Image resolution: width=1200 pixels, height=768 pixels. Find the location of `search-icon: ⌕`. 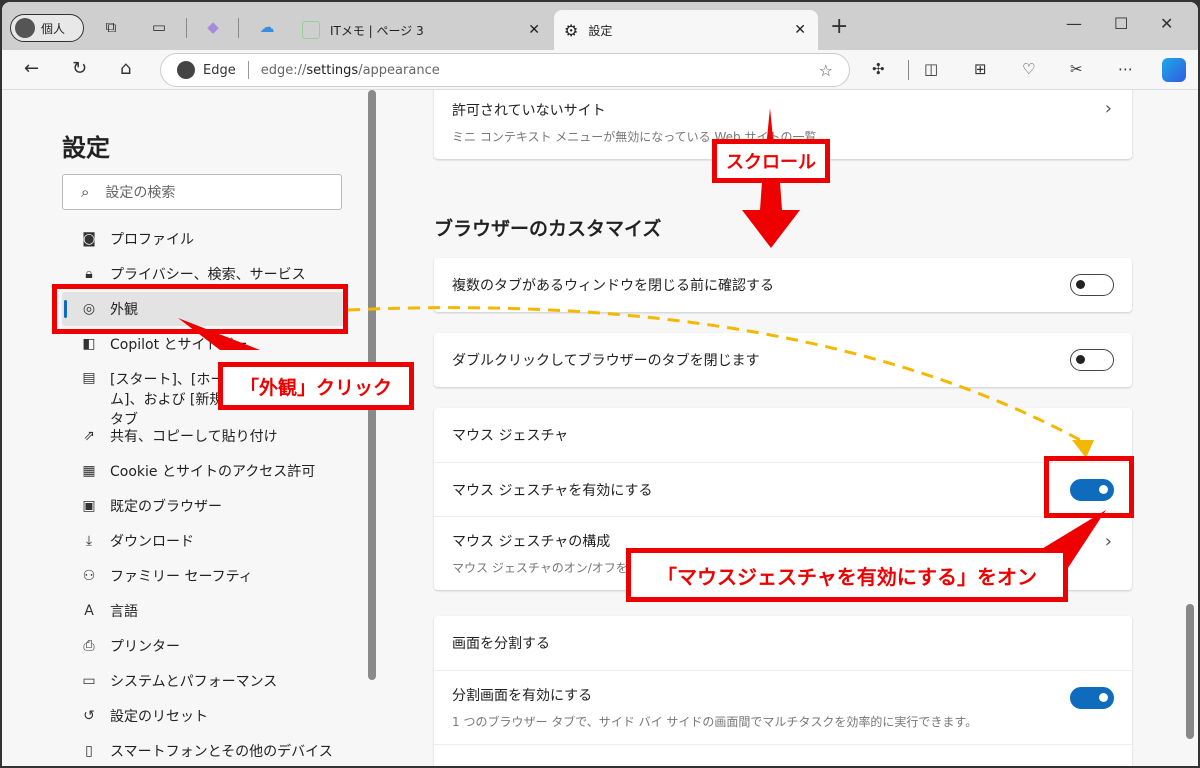

search-icon: ⌕ is located at coordinates (85, 192).